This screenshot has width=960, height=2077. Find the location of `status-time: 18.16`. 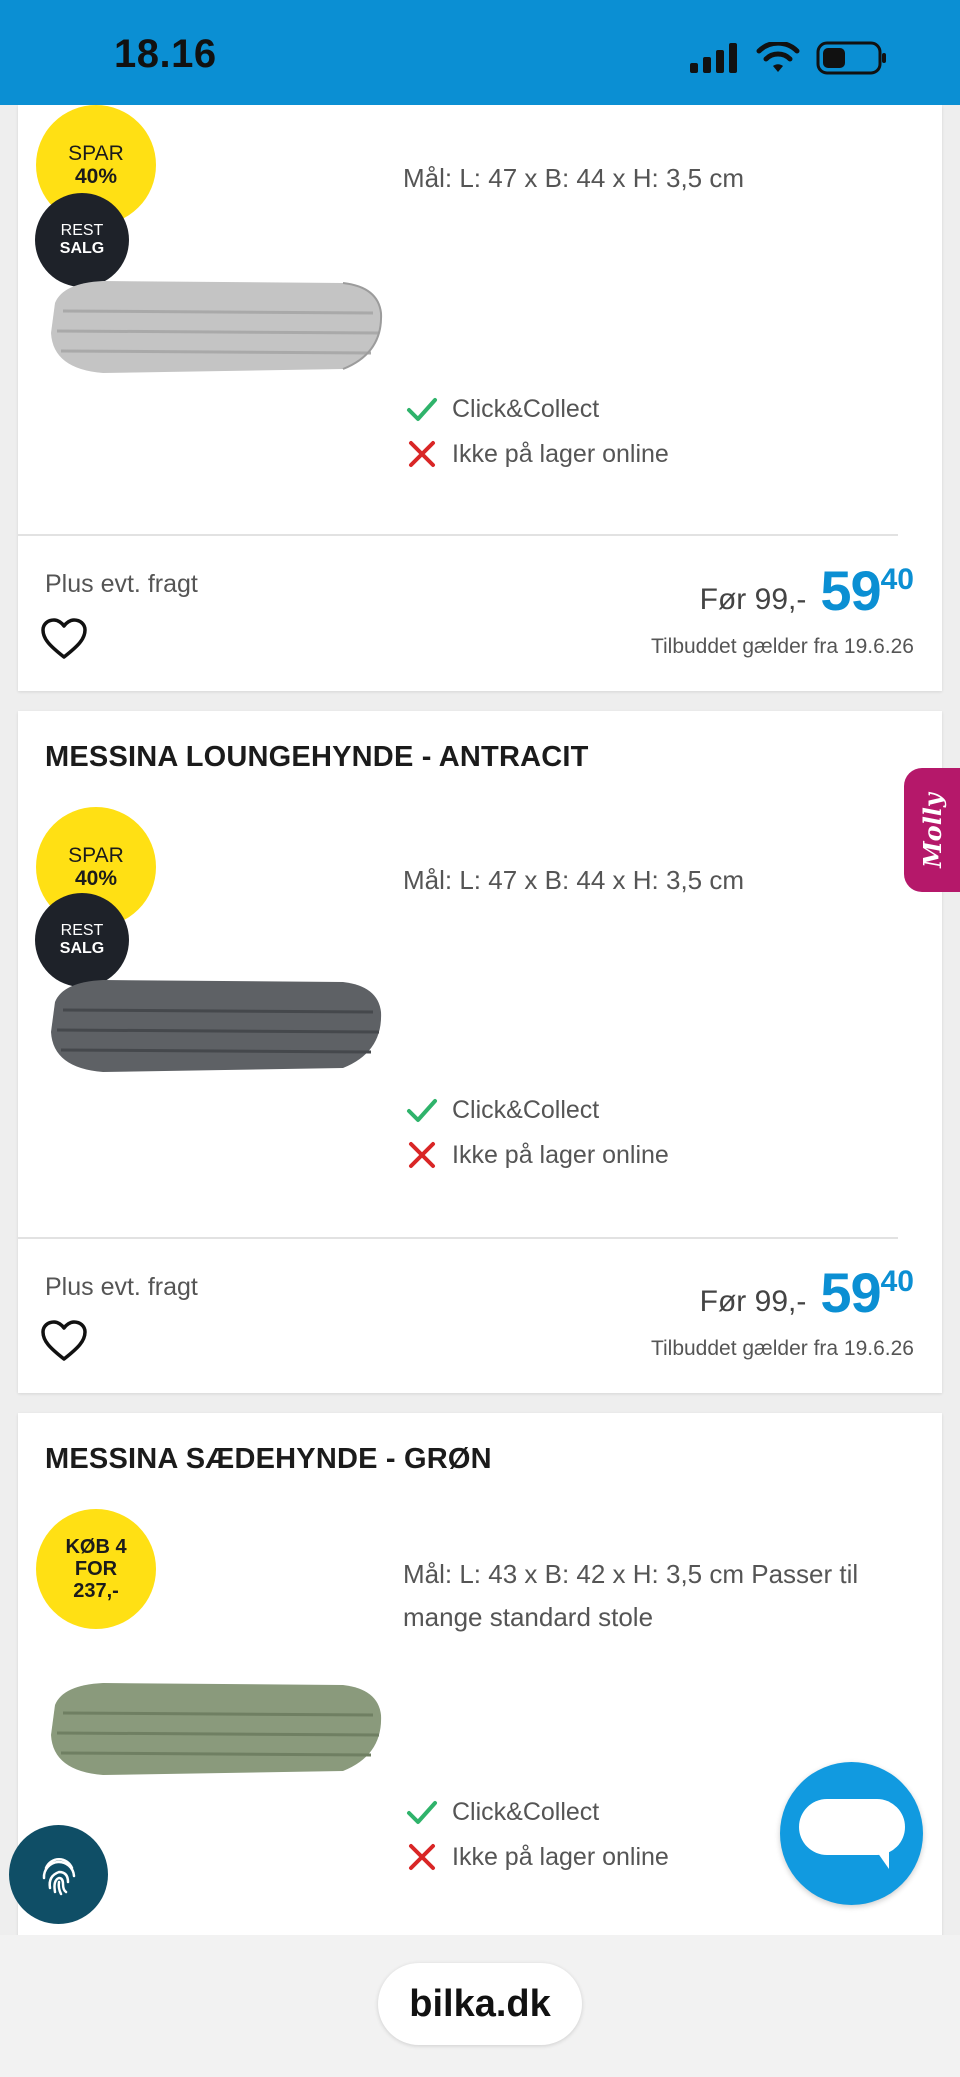

status-time: 18.16 is located at coordinates (165, 54).